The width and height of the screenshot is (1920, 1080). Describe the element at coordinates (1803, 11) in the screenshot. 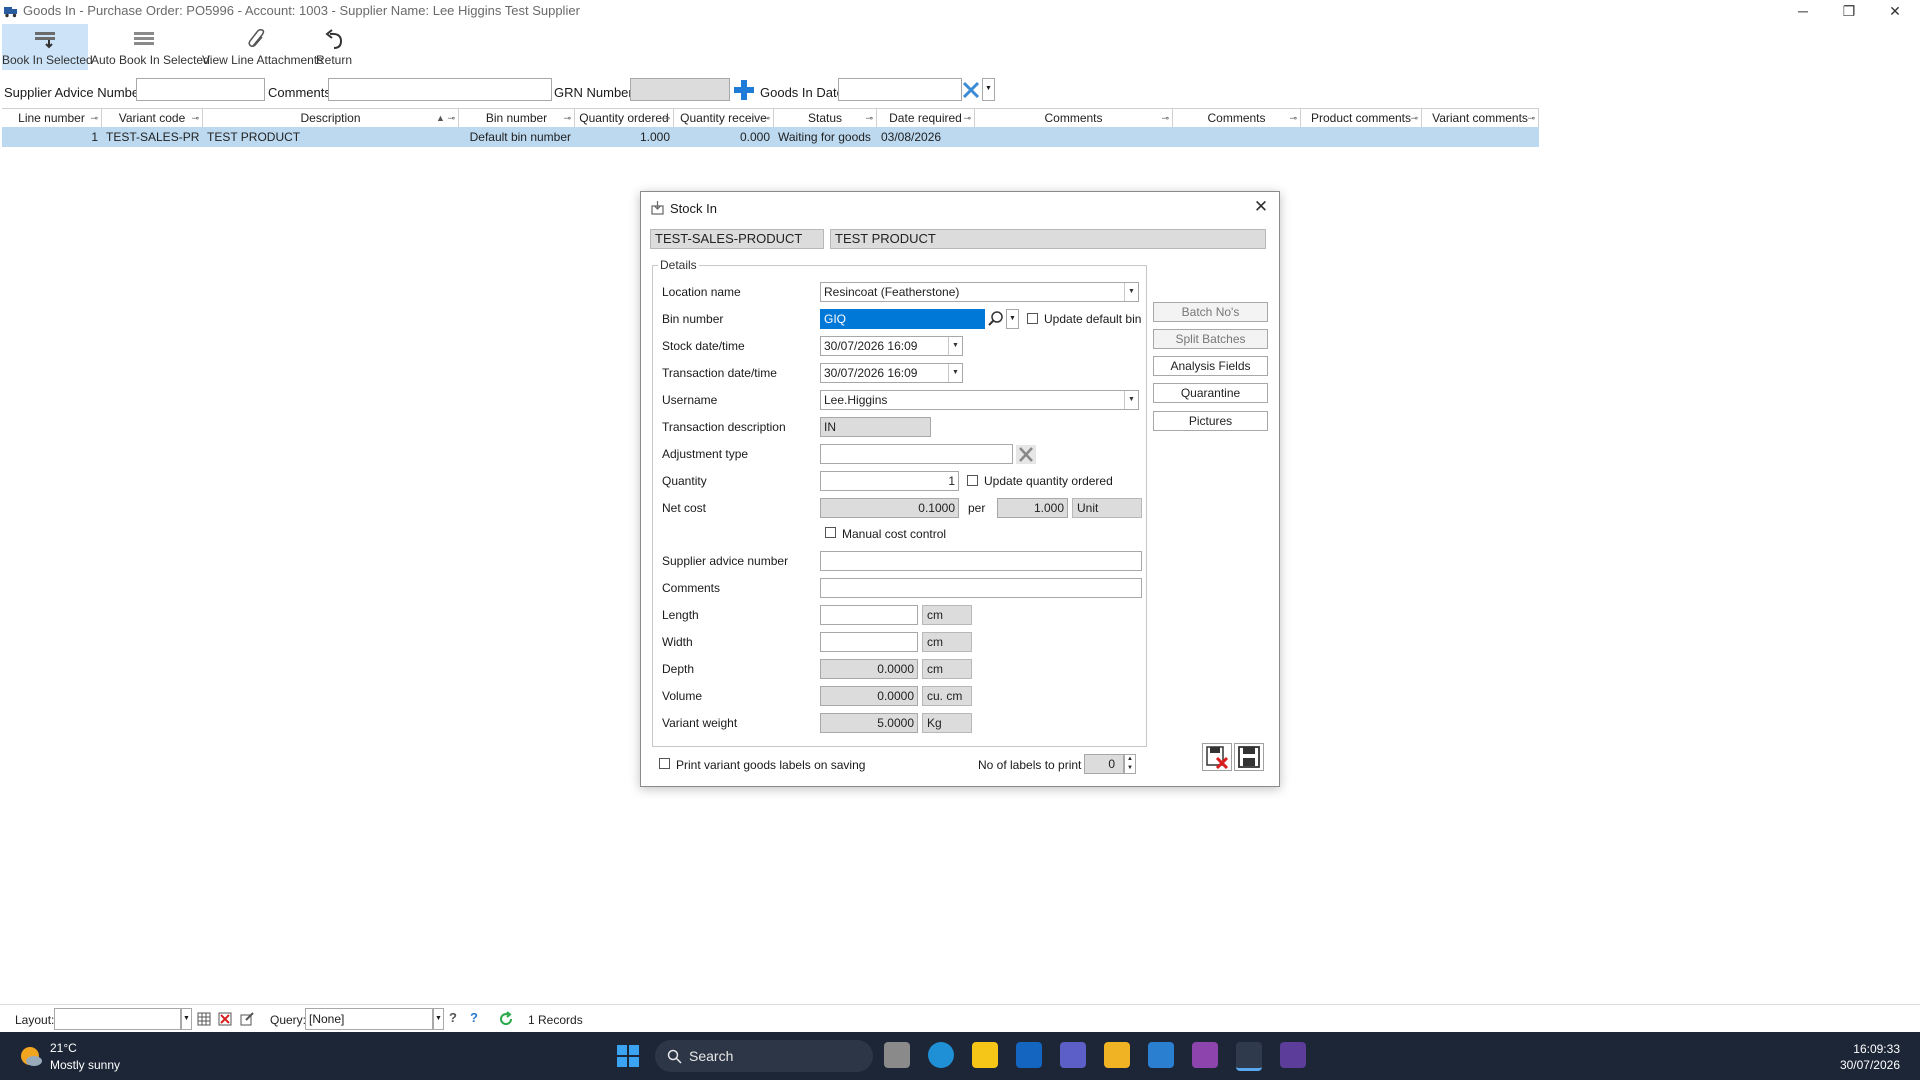

I see `minimize-button: ─` at that location.